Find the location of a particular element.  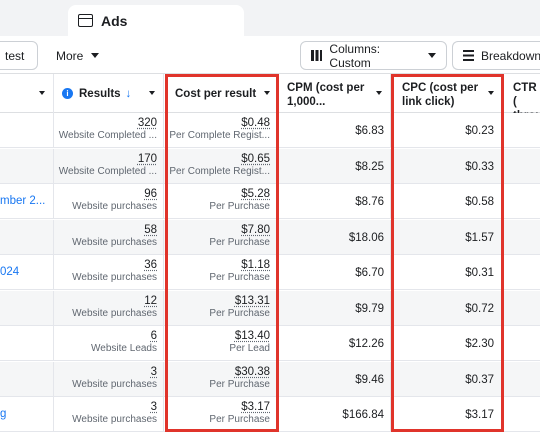

cpm-value: $6.83 is located at coordinates (335, 130).